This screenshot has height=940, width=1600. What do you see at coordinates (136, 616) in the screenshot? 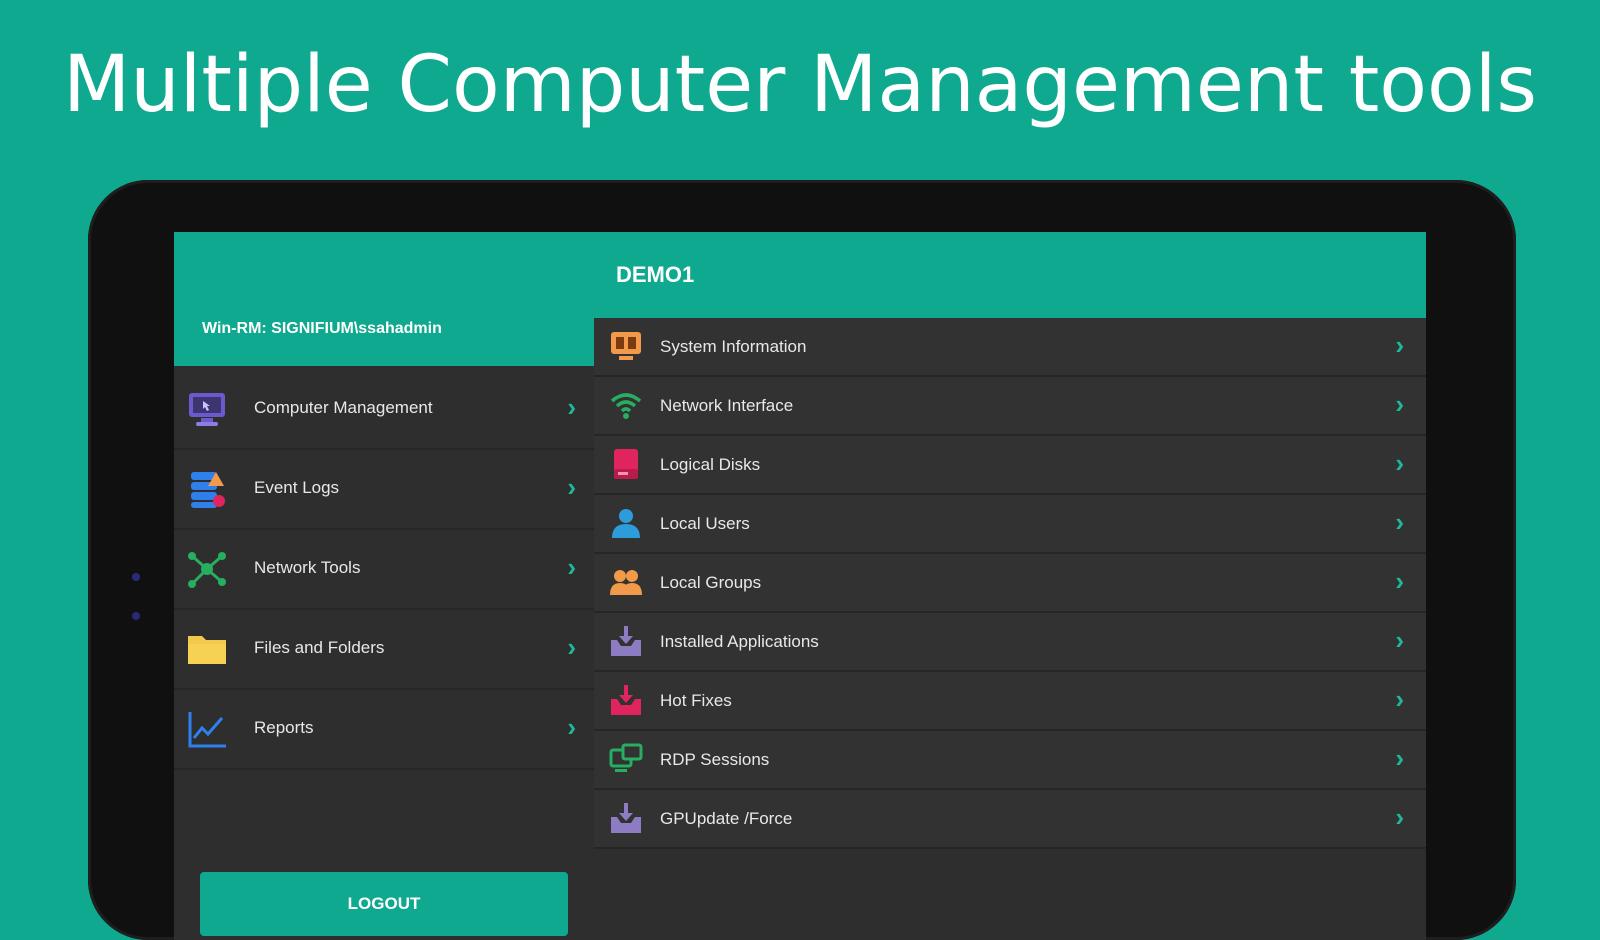
I see `sensor-dot` at bounding box center [136, 616].